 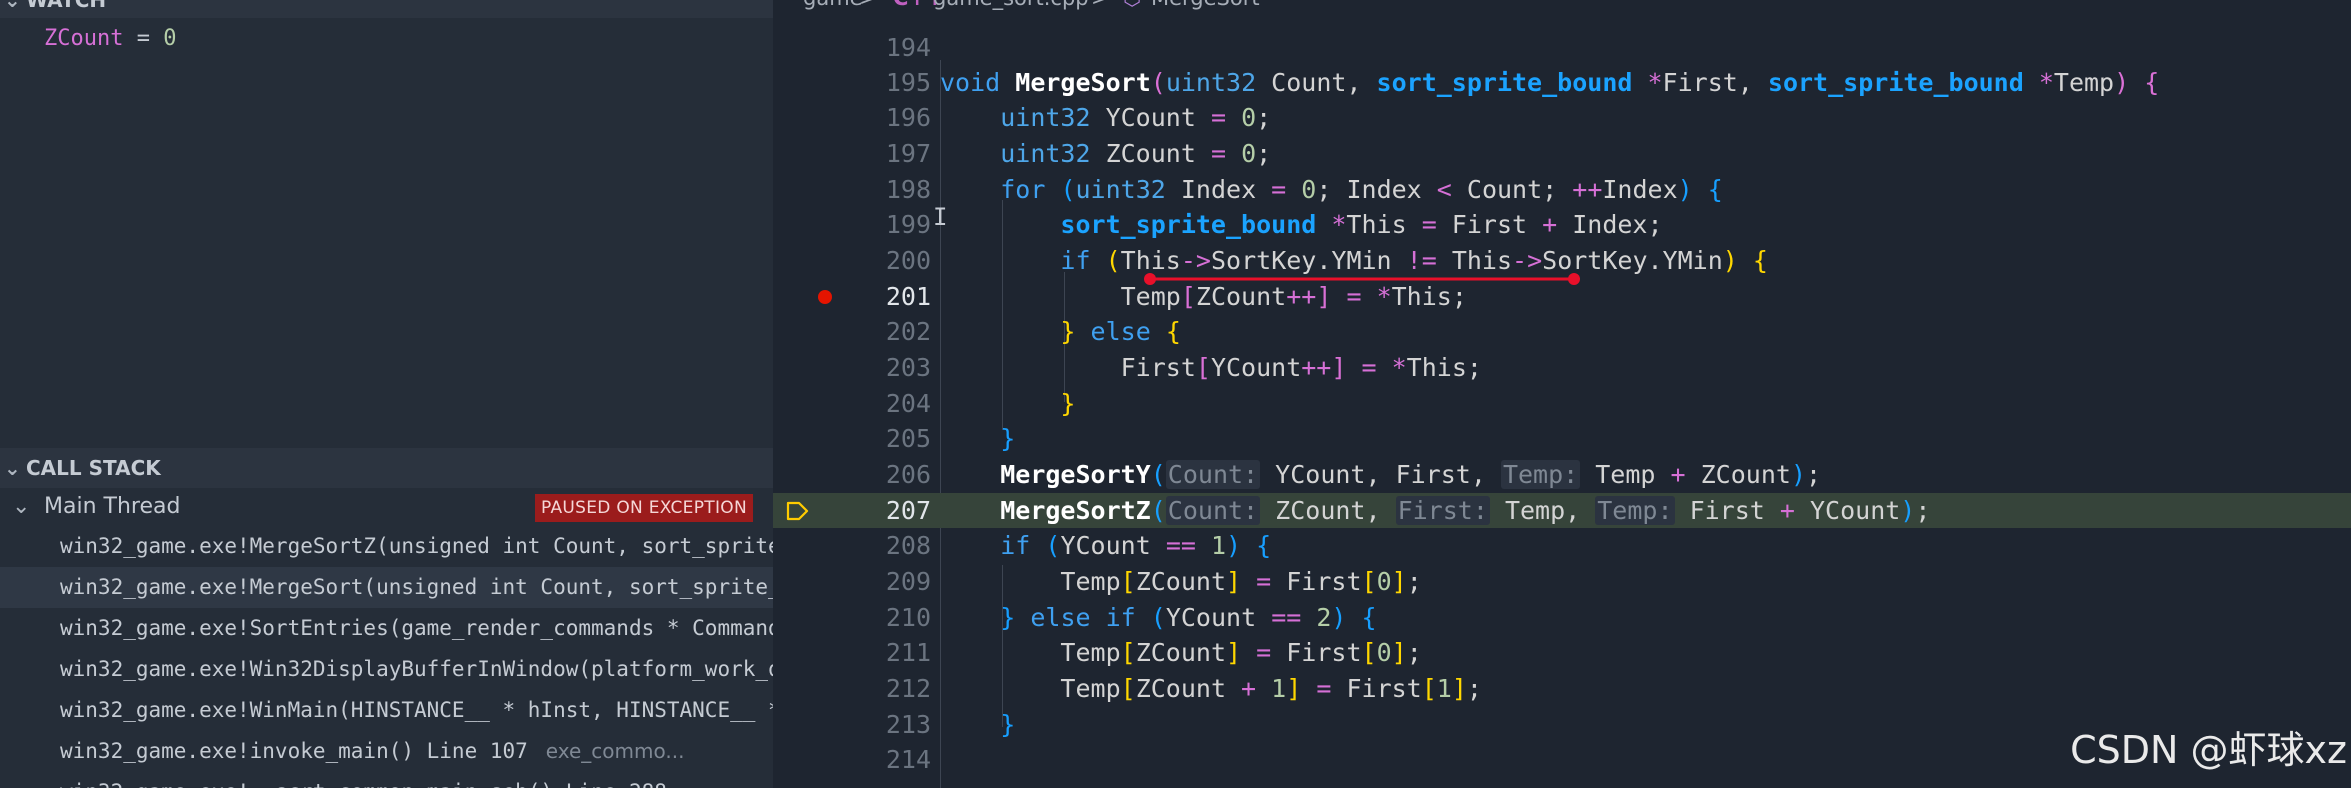 What do you see at coordinates (112, 506) in the screenshot?
I see `thread-name: Main Thread` at bounding box center [112, 506].